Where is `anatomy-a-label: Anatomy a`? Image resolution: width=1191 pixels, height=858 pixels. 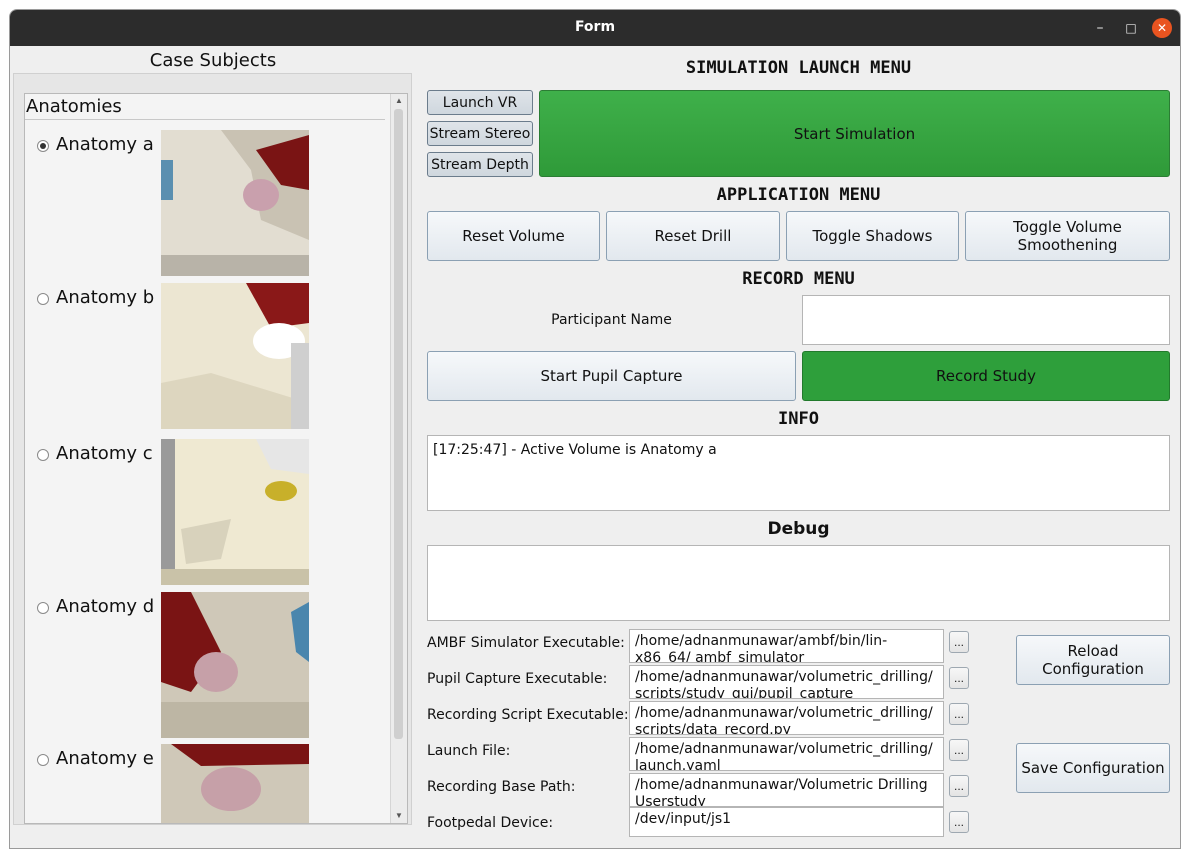
anatomy-a-label: Anatomy a is located at coordinates (105, 144).